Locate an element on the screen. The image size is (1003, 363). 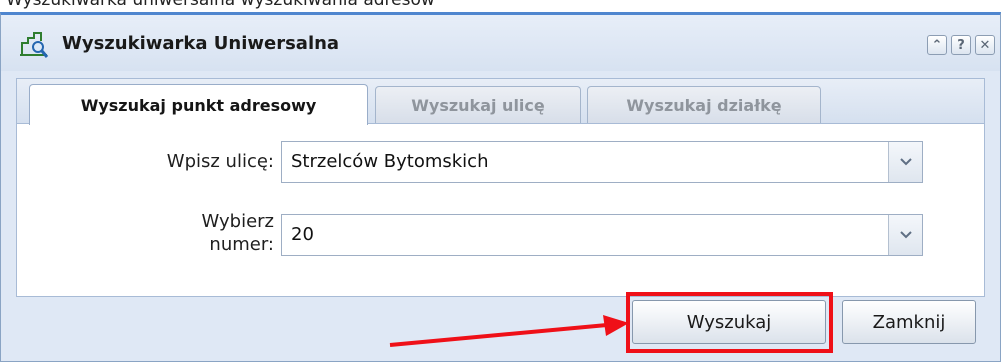
highlight-box is located at coordinates (729, 322).